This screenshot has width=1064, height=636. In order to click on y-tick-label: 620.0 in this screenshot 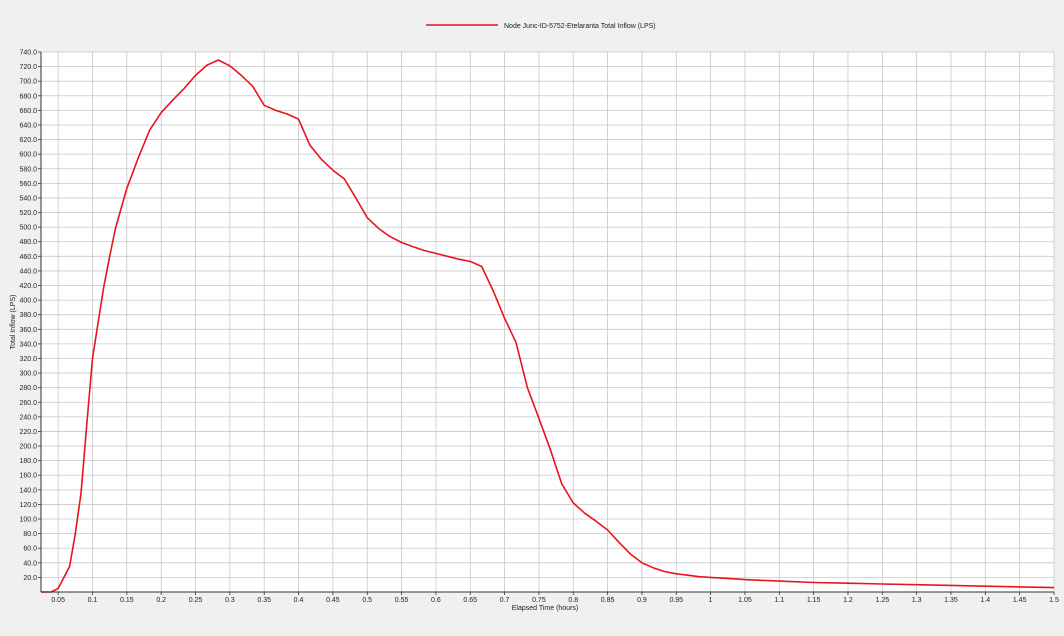, I will do `click(28, 140)`.